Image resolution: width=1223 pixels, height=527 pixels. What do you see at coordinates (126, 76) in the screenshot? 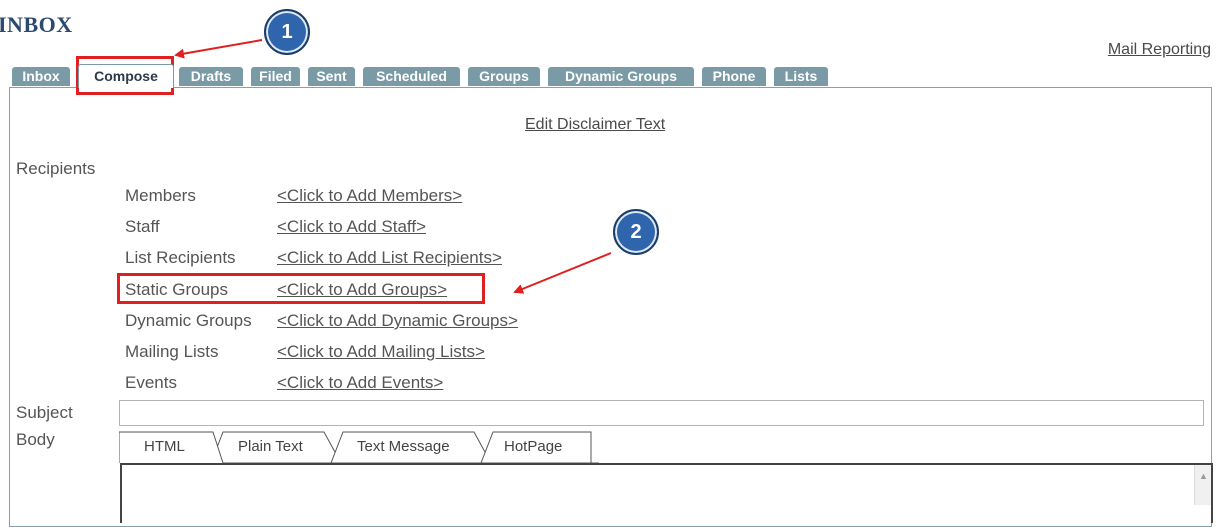
I see `tab-compose: Compose` at bounding box center [126, 76].